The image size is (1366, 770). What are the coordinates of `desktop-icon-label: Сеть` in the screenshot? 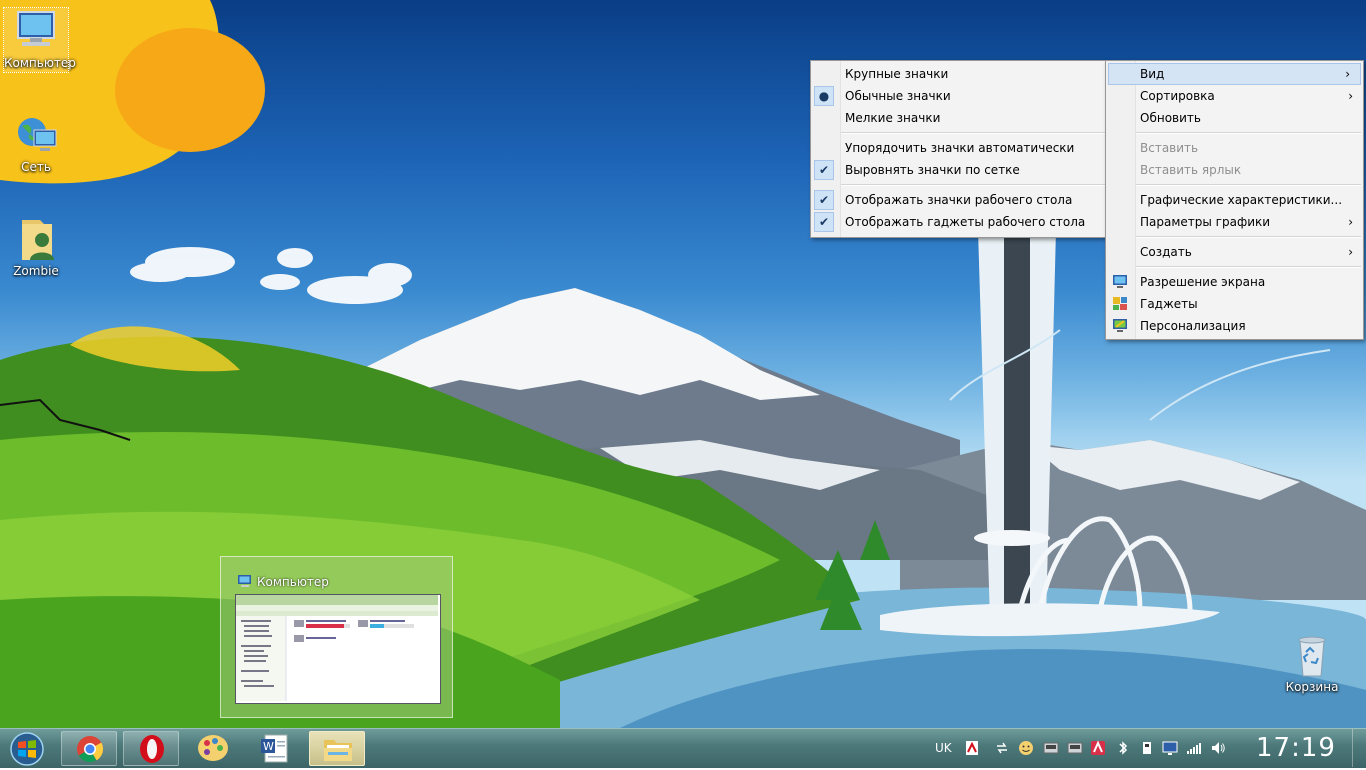 It's located at (36, 167).